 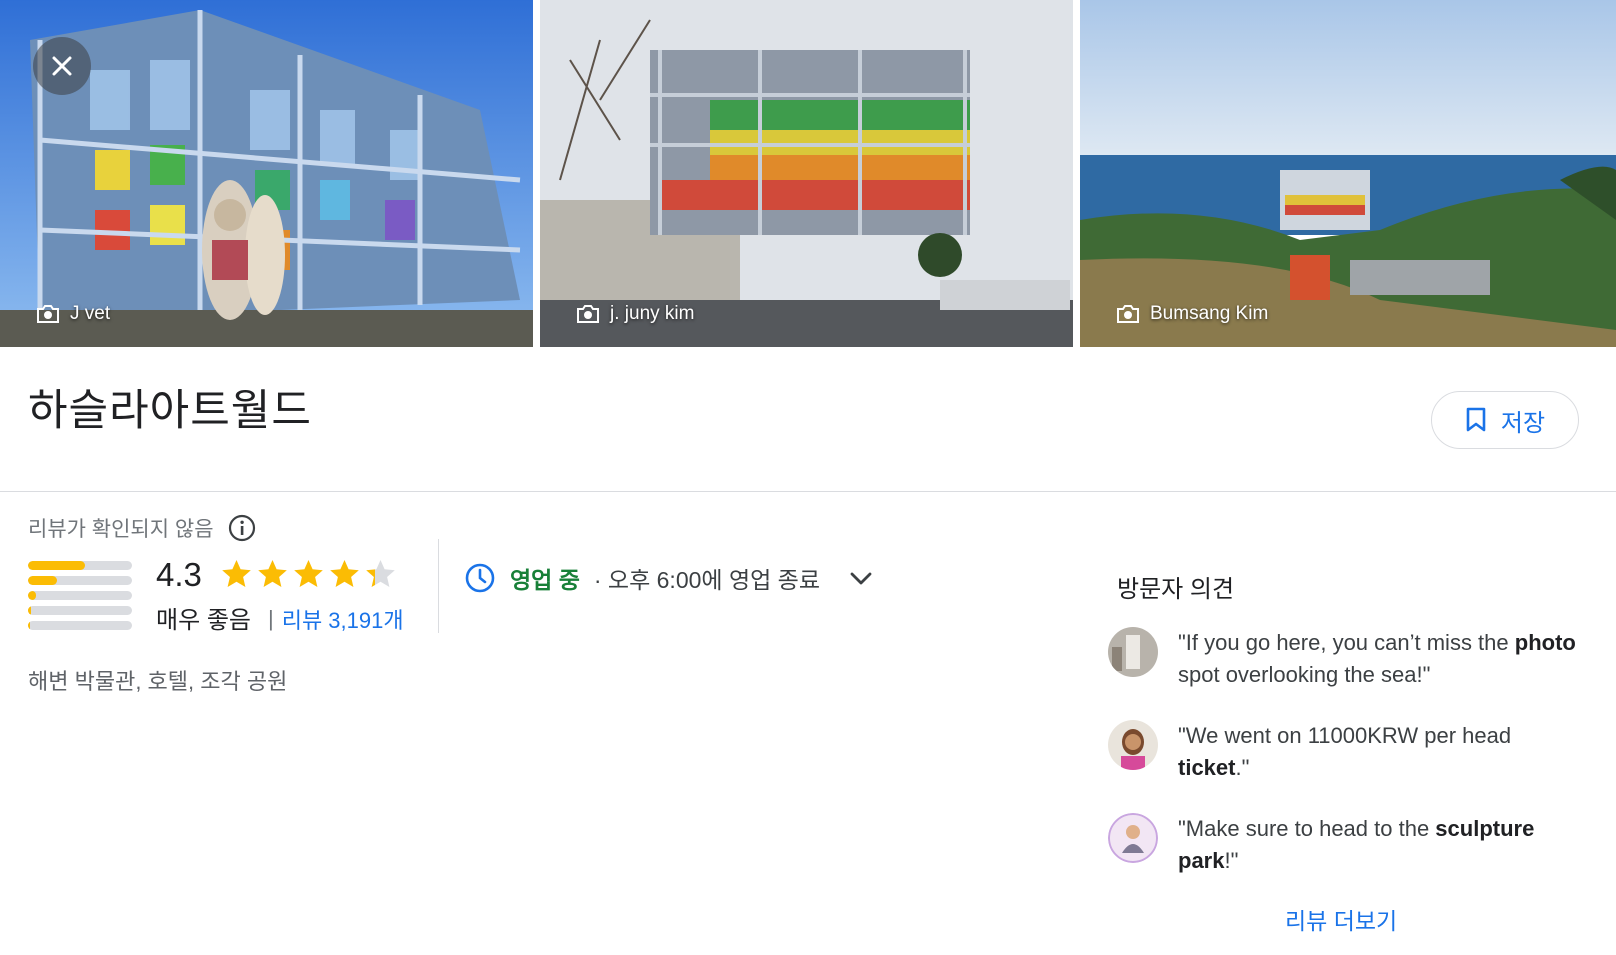 I want to click on quote-text: "Make sure to head to the, so click(x=1307, y=828).